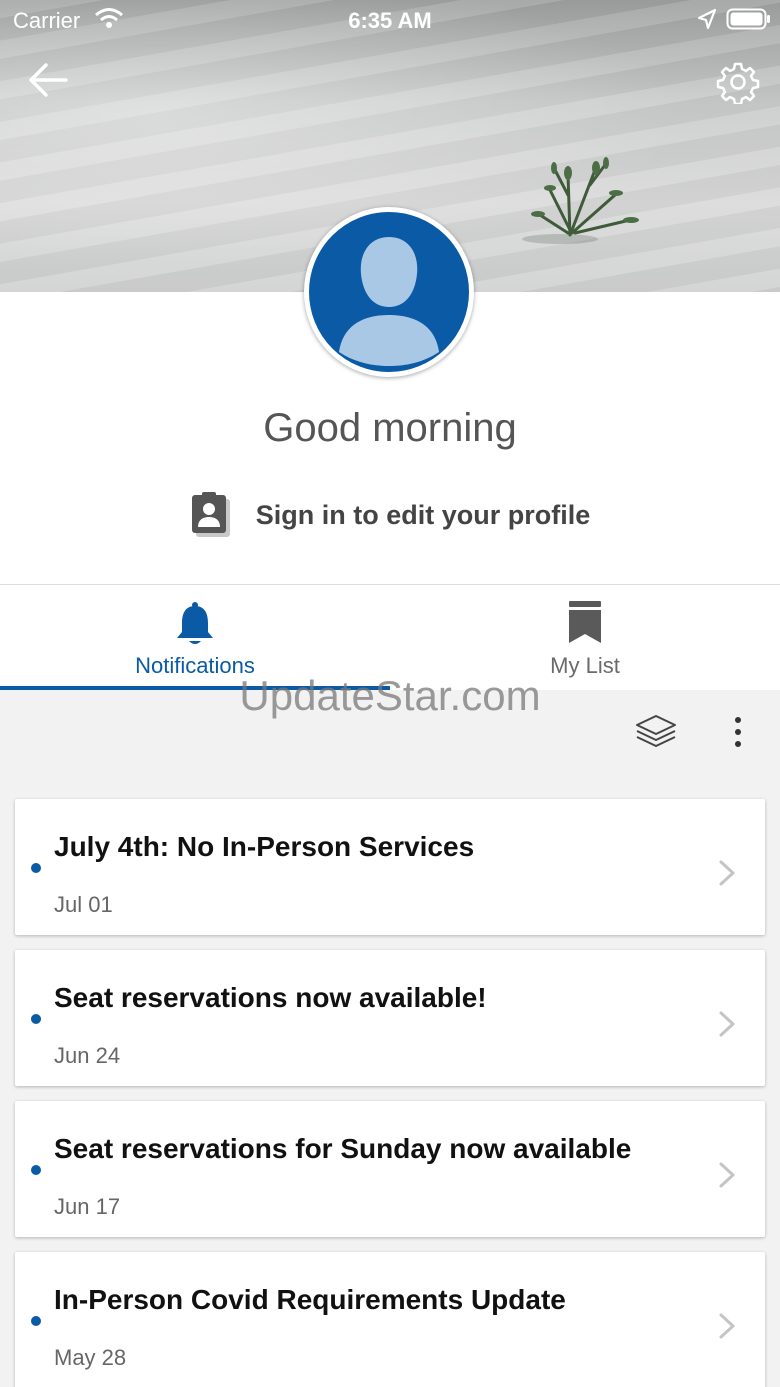 Image resolution: width=780 pixels, height=1387 pixels. I want to click on tab-bar: Notifications My List, so click(390, 637).